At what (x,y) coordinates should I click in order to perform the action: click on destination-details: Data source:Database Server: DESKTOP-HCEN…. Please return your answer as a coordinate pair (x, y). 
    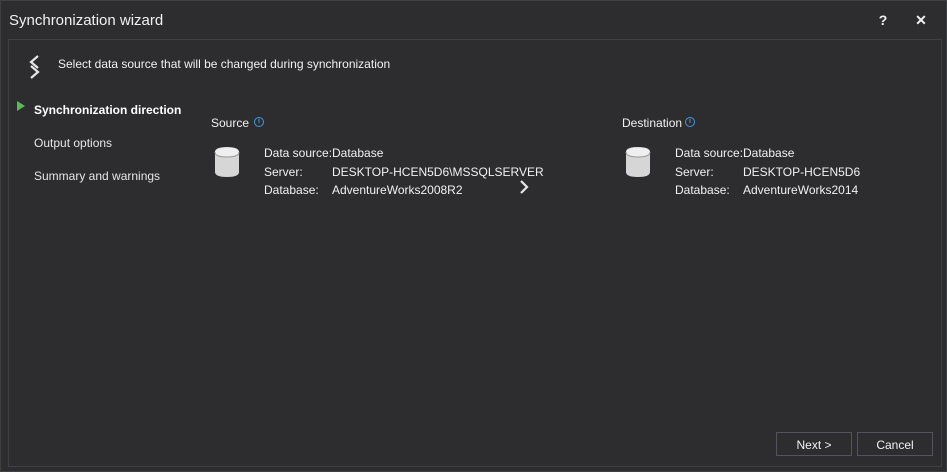
    Looking at the image, I should click on (767, 172).